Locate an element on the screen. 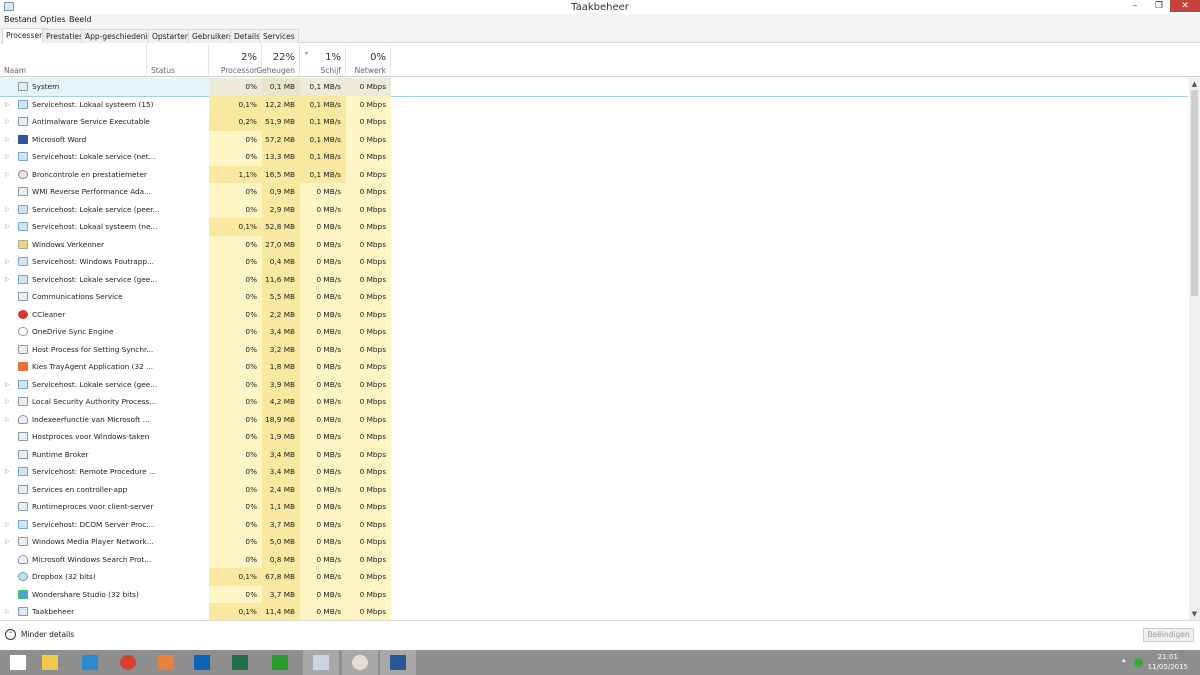 Image resolution: width=1200 pixels, height=675 pixels. scrollbar: ▲ ▼ is located at coordinates (1194, 349).